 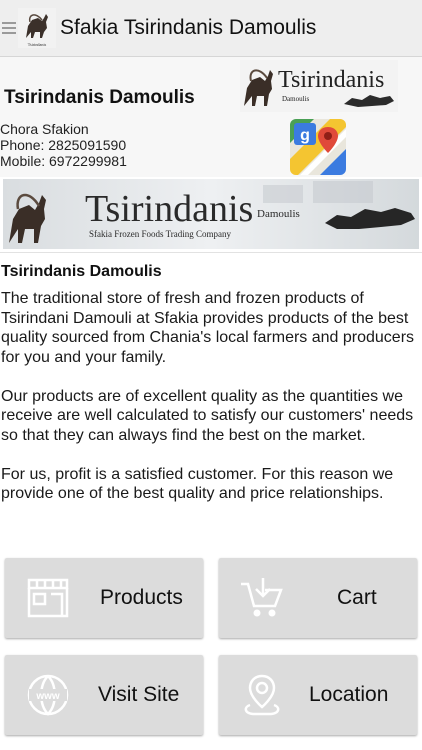 What do you see at coordinates (63, 145) in the screenshot?
I see `phone-text: Phone: 2825091590` at bounding box center [63, 145].